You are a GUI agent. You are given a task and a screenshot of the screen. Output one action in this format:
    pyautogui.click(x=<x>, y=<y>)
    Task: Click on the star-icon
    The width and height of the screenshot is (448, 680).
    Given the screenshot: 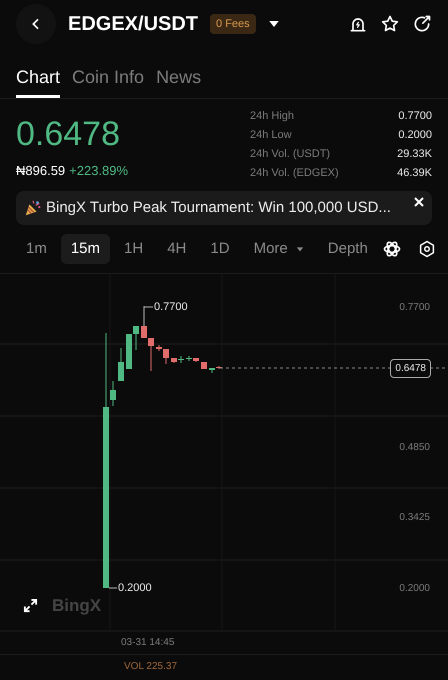 What is the action you would take?
    pyautogui.click(x=390, y=24)
    